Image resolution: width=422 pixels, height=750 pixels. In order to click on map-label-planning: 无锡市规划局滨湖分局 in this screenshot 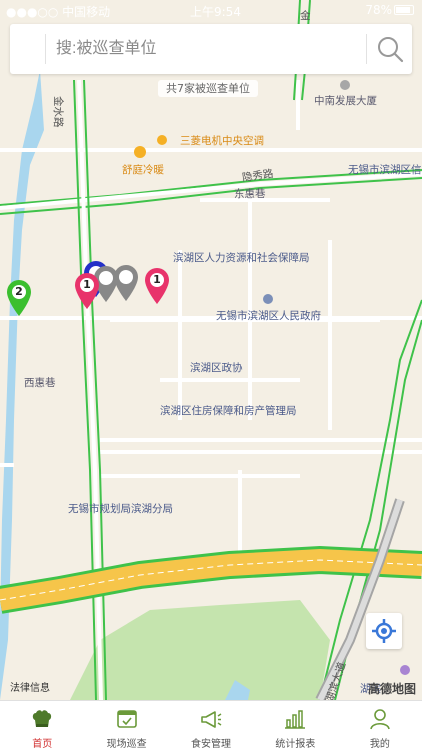, I will do `click(120, 509)`.